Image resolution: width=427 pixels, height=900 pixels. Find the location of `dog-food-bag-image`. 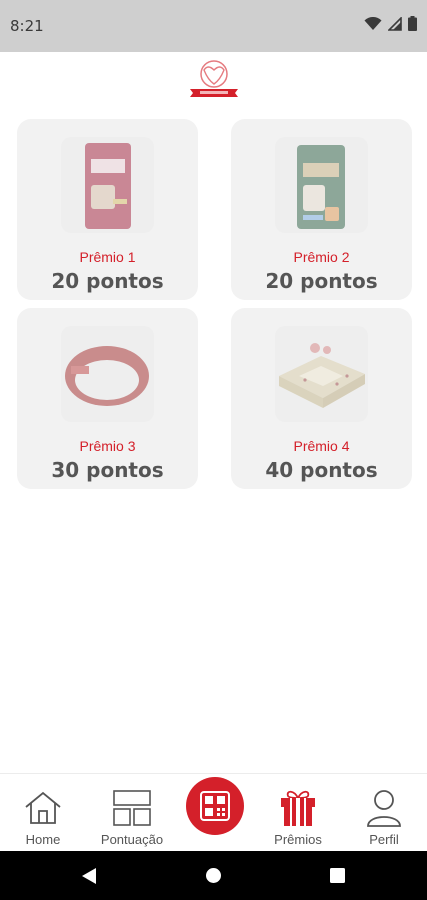

dog-food-bag-image is located at coordinates (321, 185).